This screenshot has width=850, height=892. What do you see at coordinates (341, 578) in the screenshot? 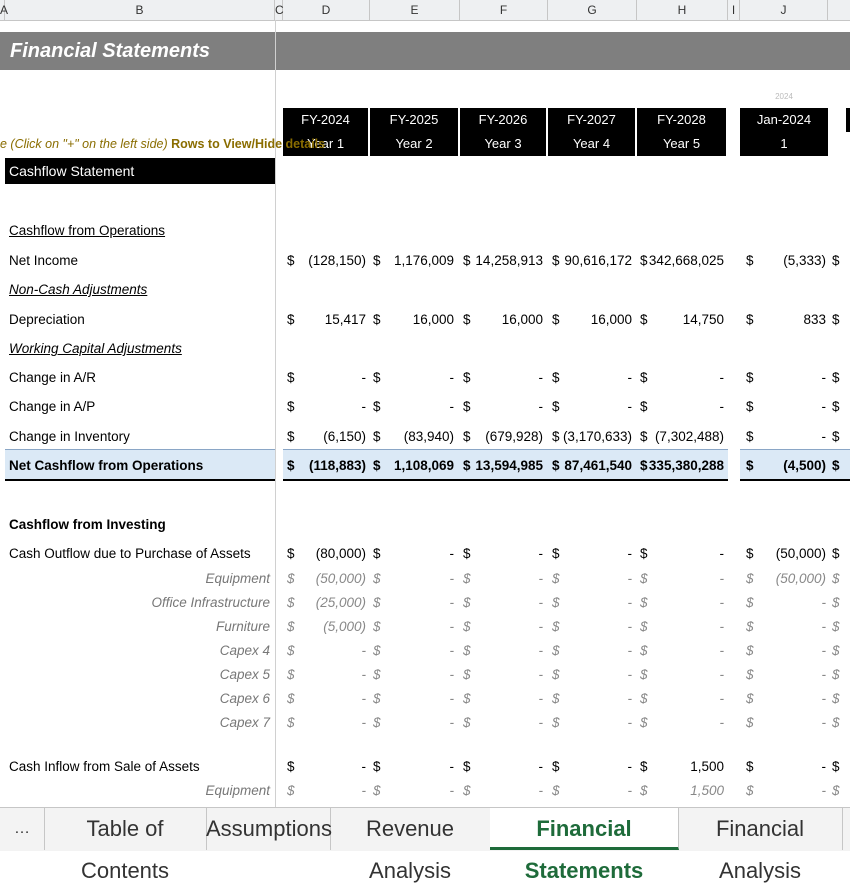
I see `cell-equipment-1: (50,000)` at bounding box center [341, 578].